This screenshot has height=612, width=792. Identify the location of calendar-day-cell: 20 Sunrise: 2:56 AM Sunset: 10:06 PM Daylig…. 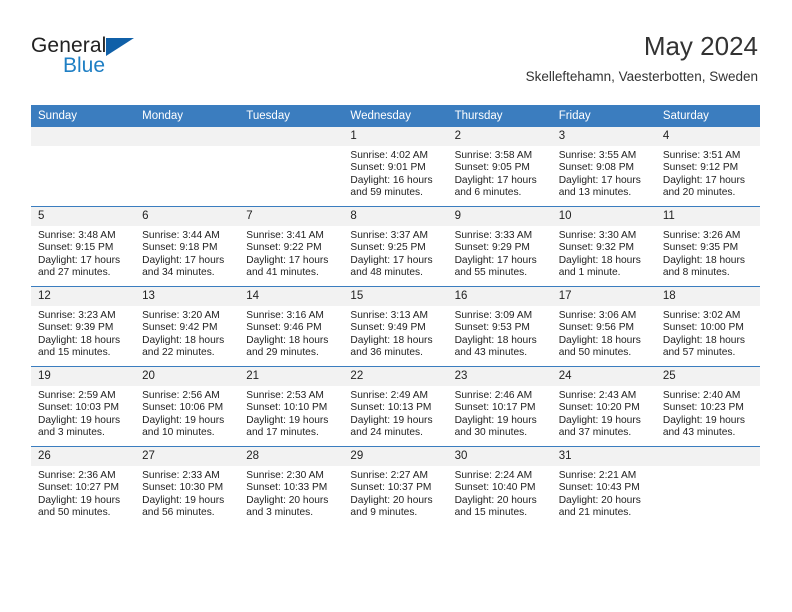
(187, 406).